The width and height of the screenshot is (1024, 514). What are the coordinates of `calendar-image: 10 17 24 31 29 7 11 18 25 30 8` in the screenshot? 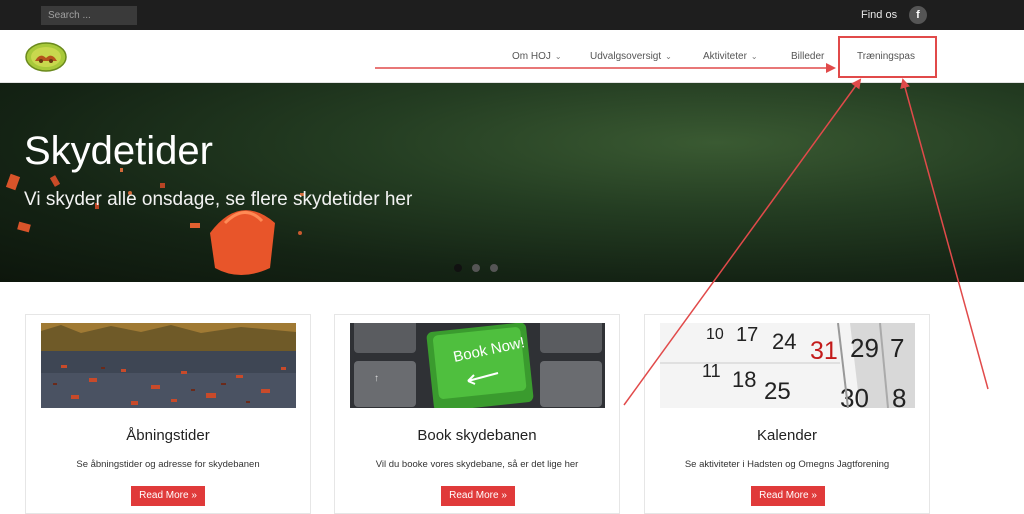 It's located at (787, 365).